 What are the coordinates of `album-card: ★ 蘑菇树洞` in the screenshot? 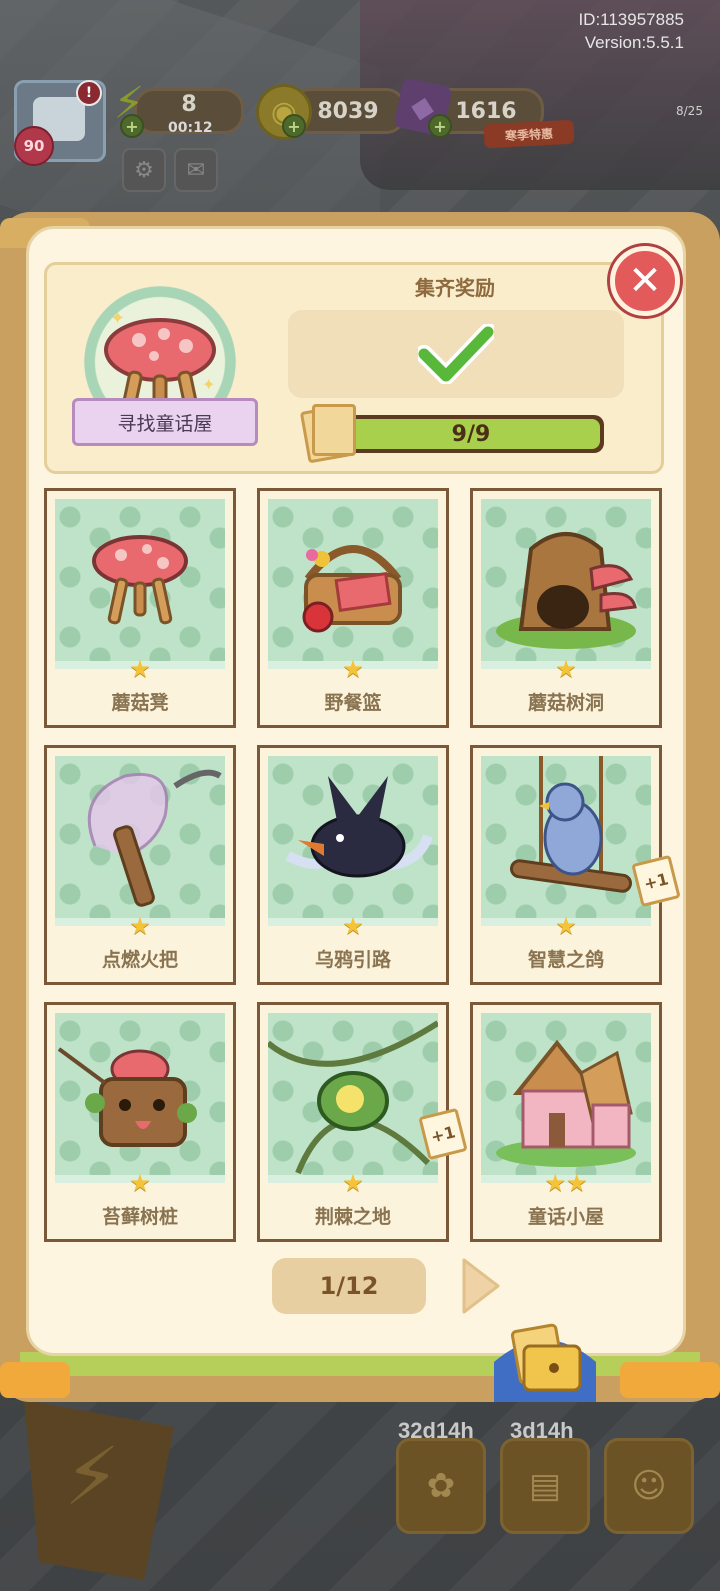 It's located at (566, 608).